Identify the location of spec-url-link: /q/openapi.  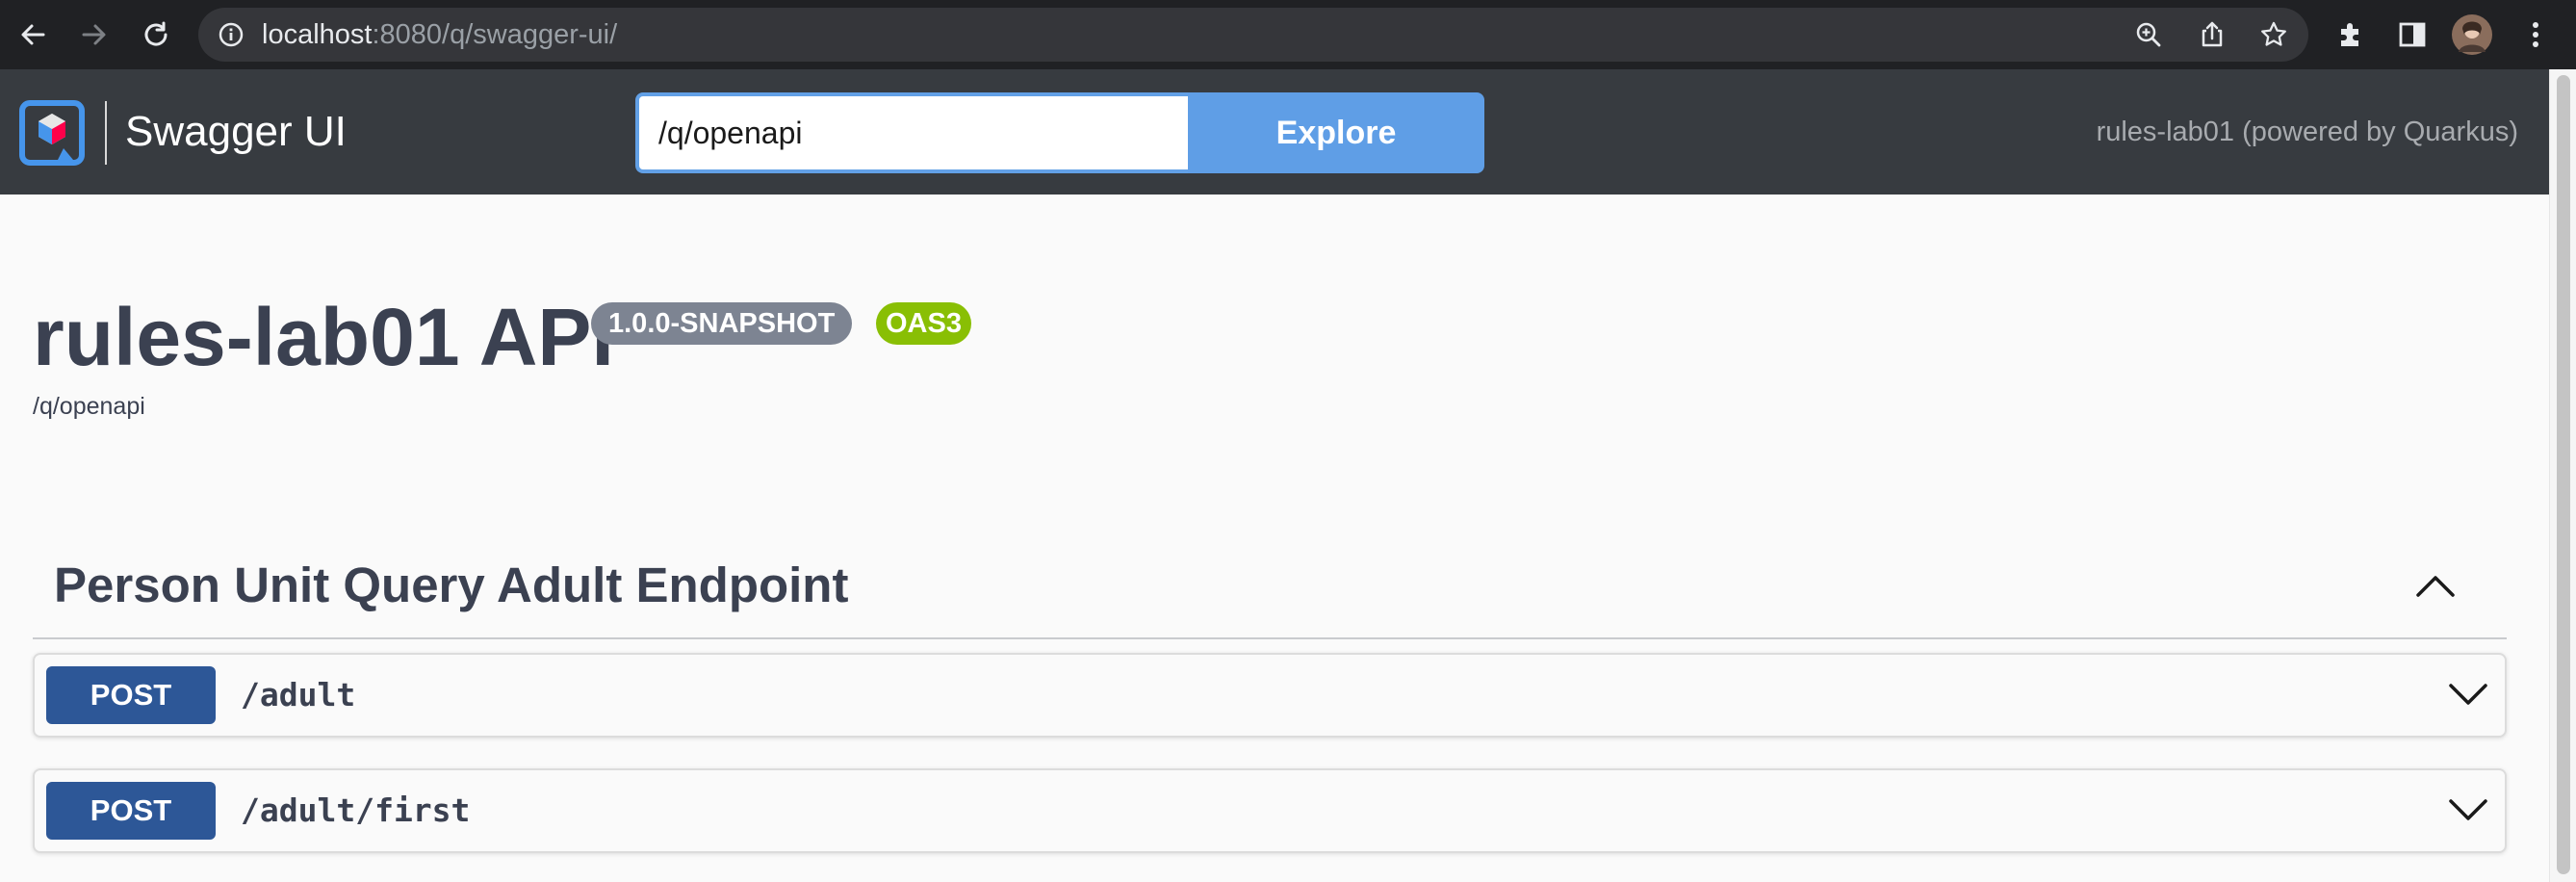
(89, 407).